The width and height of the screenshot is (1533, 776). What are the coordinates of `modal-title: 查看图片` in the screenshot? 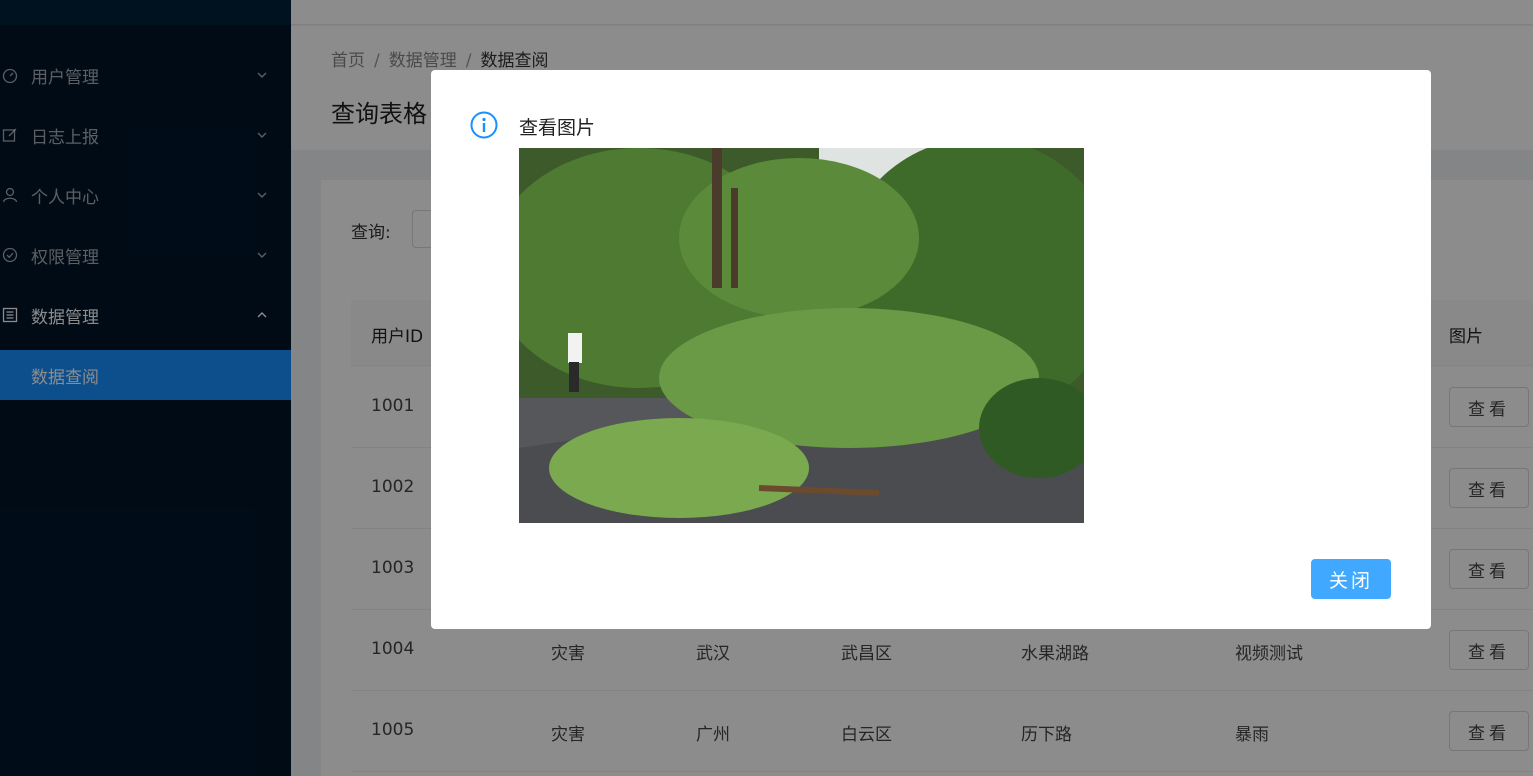 It's located at (557, 128).